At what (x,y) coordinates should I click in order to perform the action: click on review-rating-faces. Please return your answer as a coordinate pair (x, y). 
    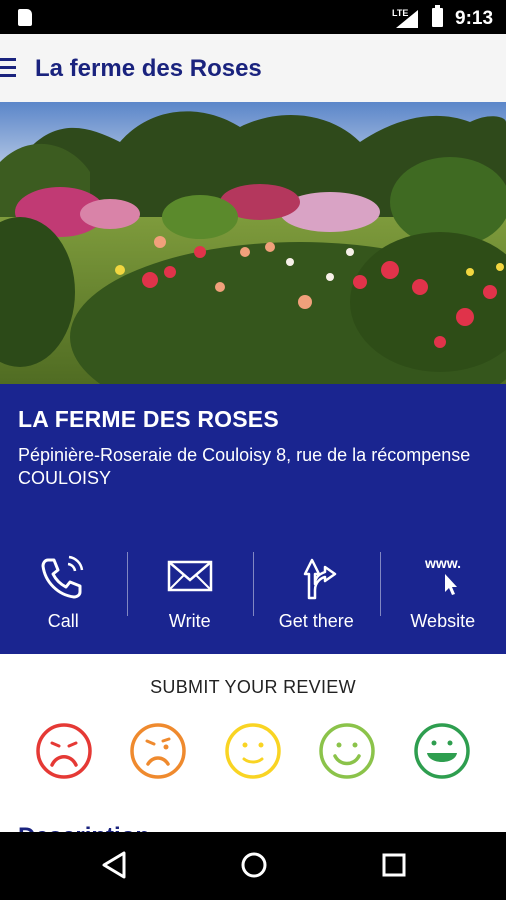
    Looking at the image, I should click on (253, 752).